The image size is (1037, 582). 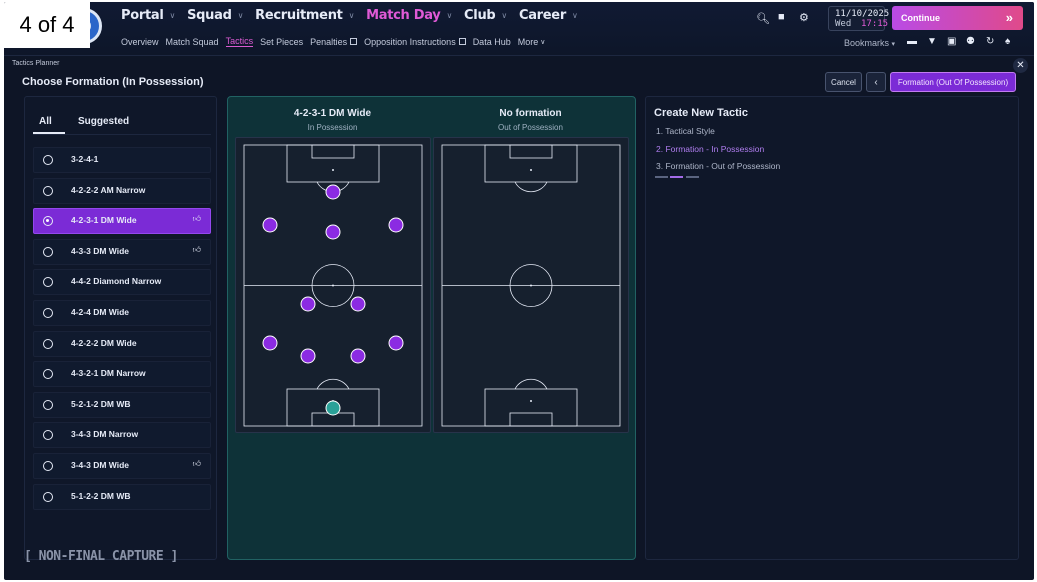 What do you see at coordinates (45, 121) in the screenshot?
I see `tab-all: All` at bounding box center [45, 121].